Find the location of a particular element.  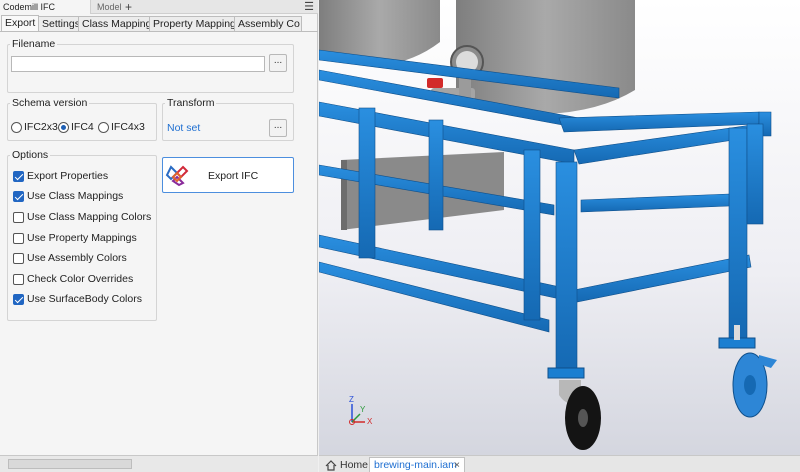

transform-legend: Transform is located at coordinates (191, 103).